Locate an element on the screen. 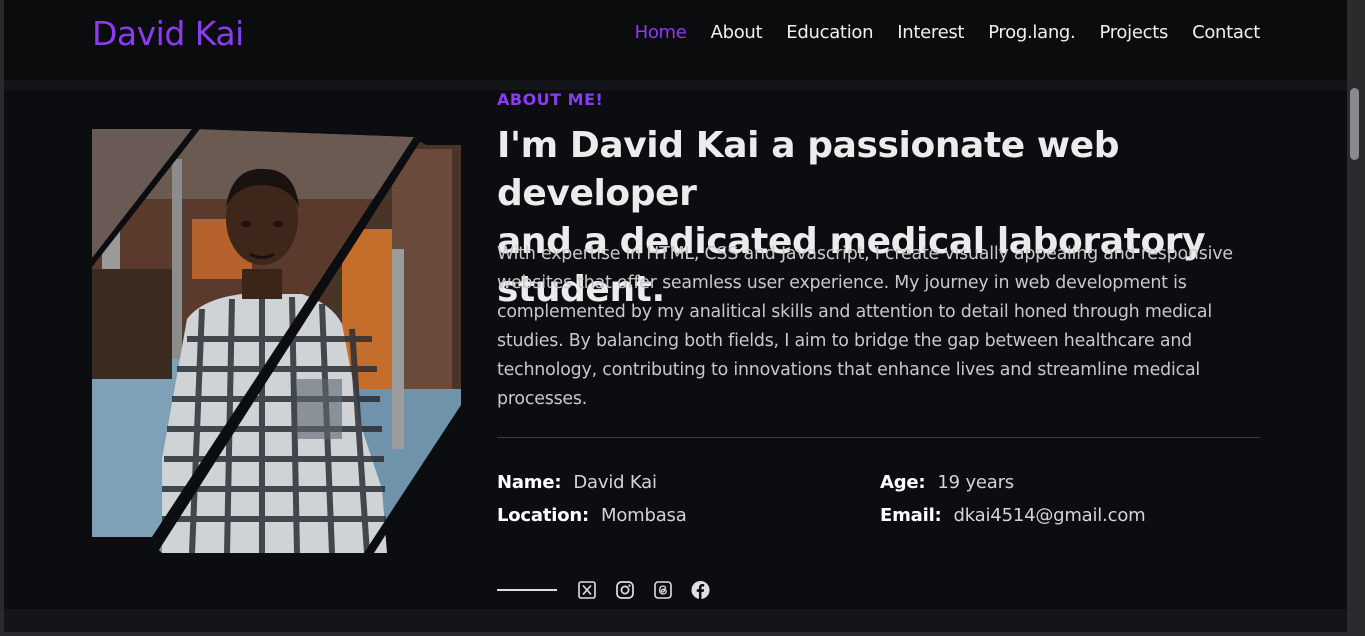 Image resolution: width=1365 pixels, height=636 pixels. nav-interest: Interest is located at coordinates (930, 32).